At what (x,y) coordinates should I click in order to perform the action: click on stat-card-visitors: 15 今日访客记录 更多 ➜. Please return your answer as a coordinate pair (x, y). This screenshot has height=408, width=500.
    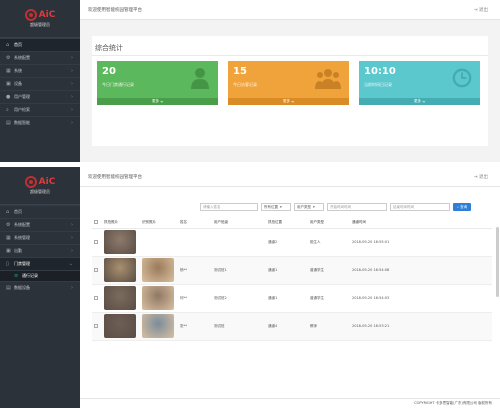
    Looking at the image, I should click on (288, 83).